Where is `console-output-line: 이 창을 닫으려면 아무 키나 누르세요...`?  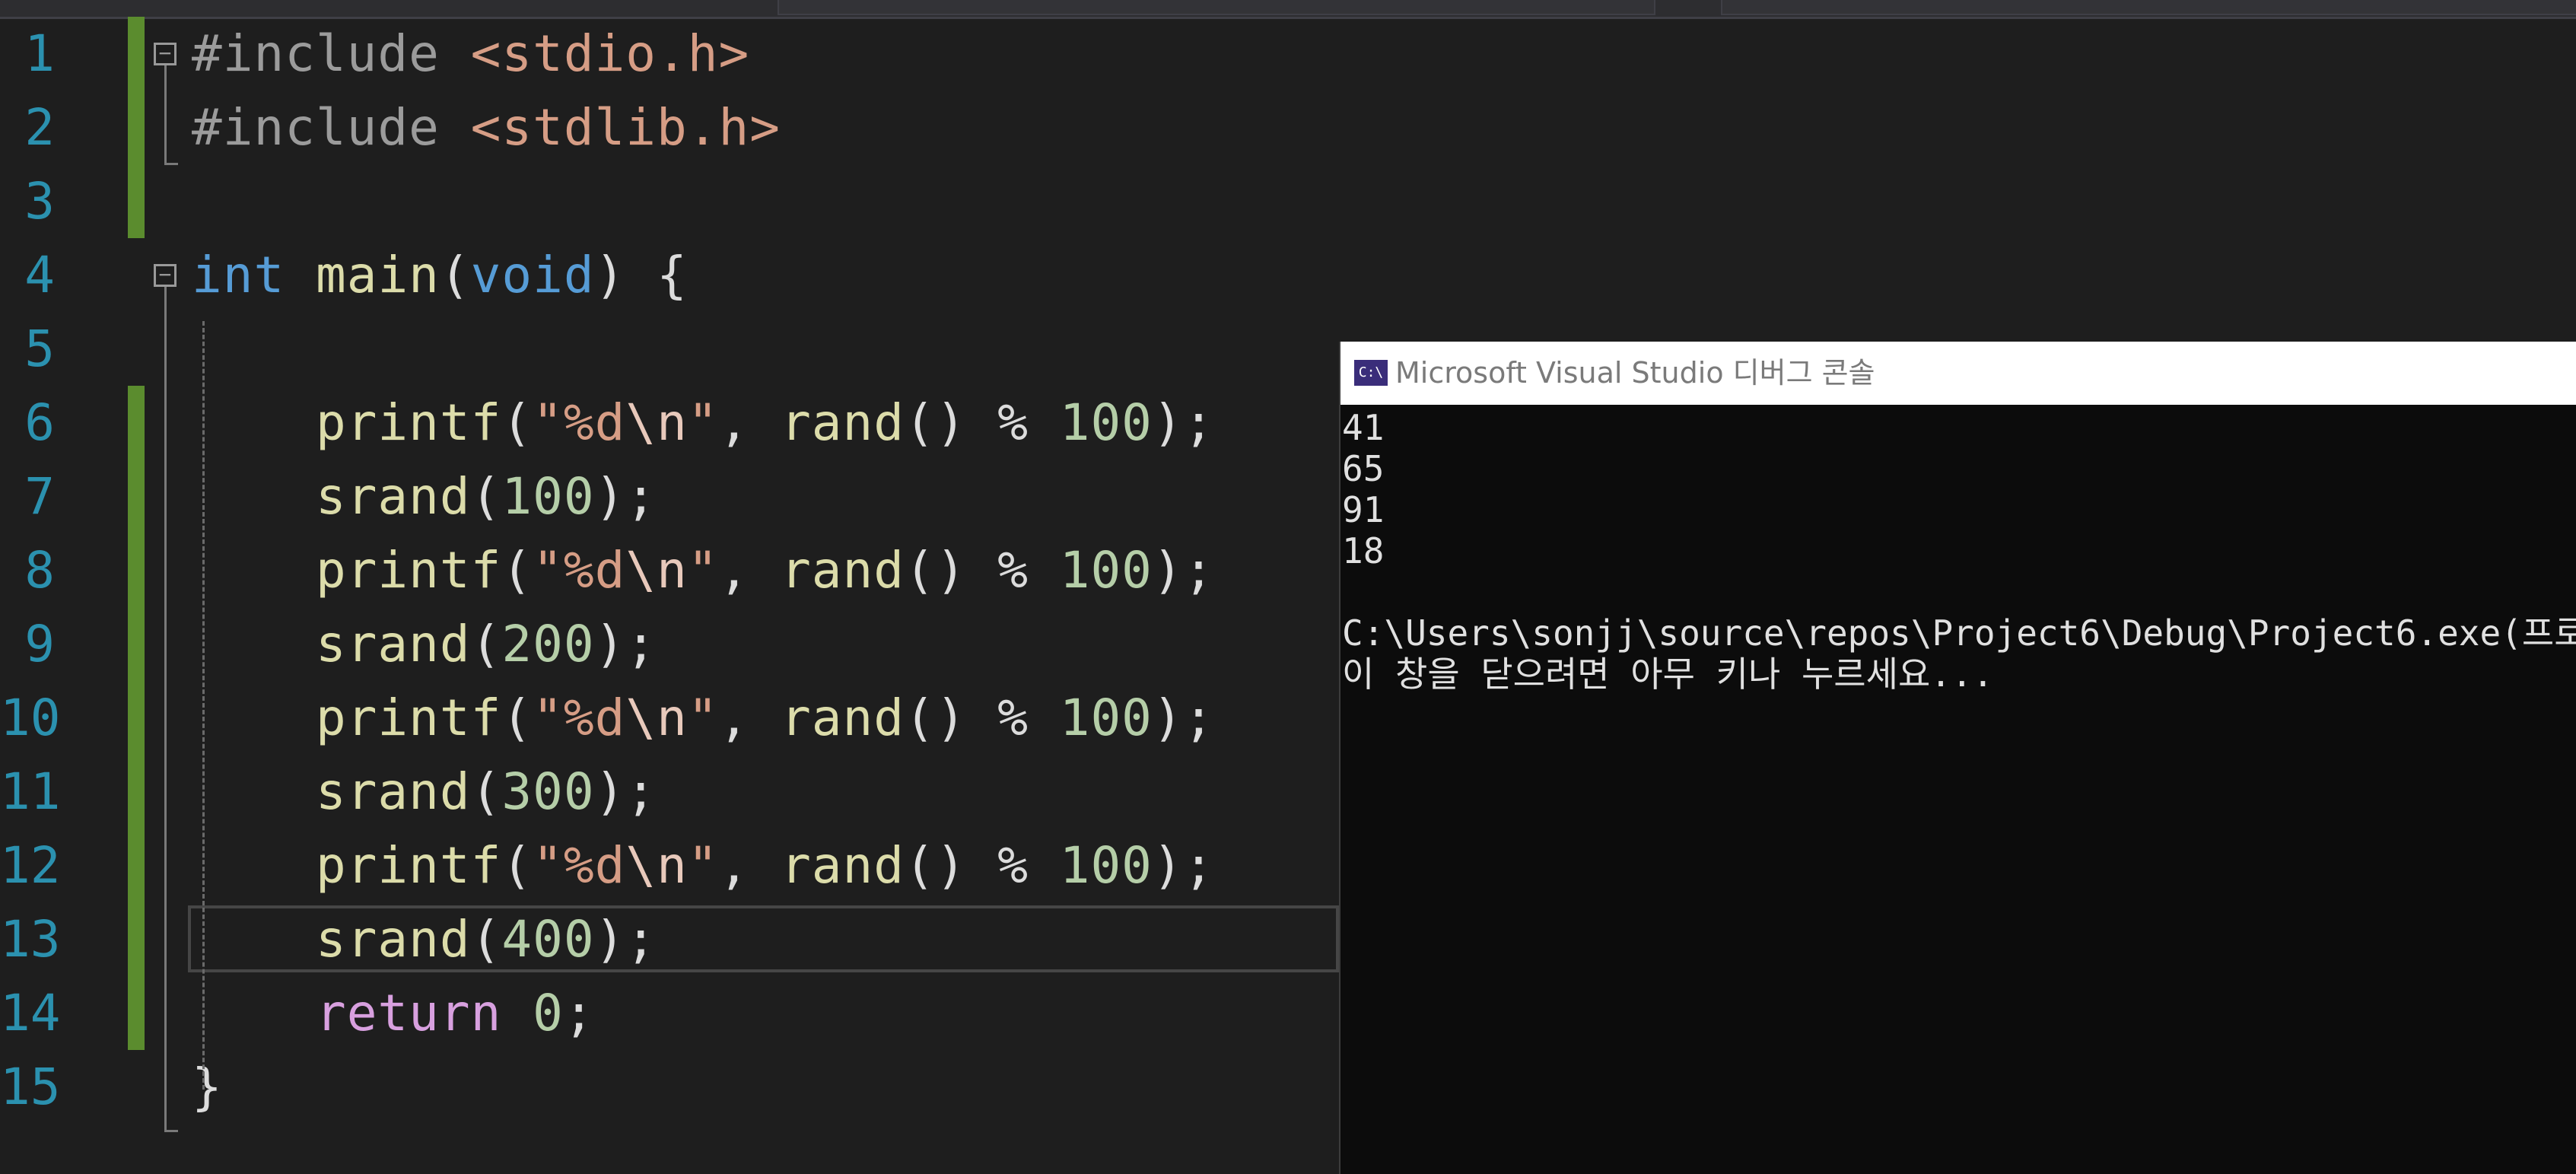
console-output-line: 이 창을 닫으려면 아무 키나 누르세요... is located at coordinates (1668, 674).